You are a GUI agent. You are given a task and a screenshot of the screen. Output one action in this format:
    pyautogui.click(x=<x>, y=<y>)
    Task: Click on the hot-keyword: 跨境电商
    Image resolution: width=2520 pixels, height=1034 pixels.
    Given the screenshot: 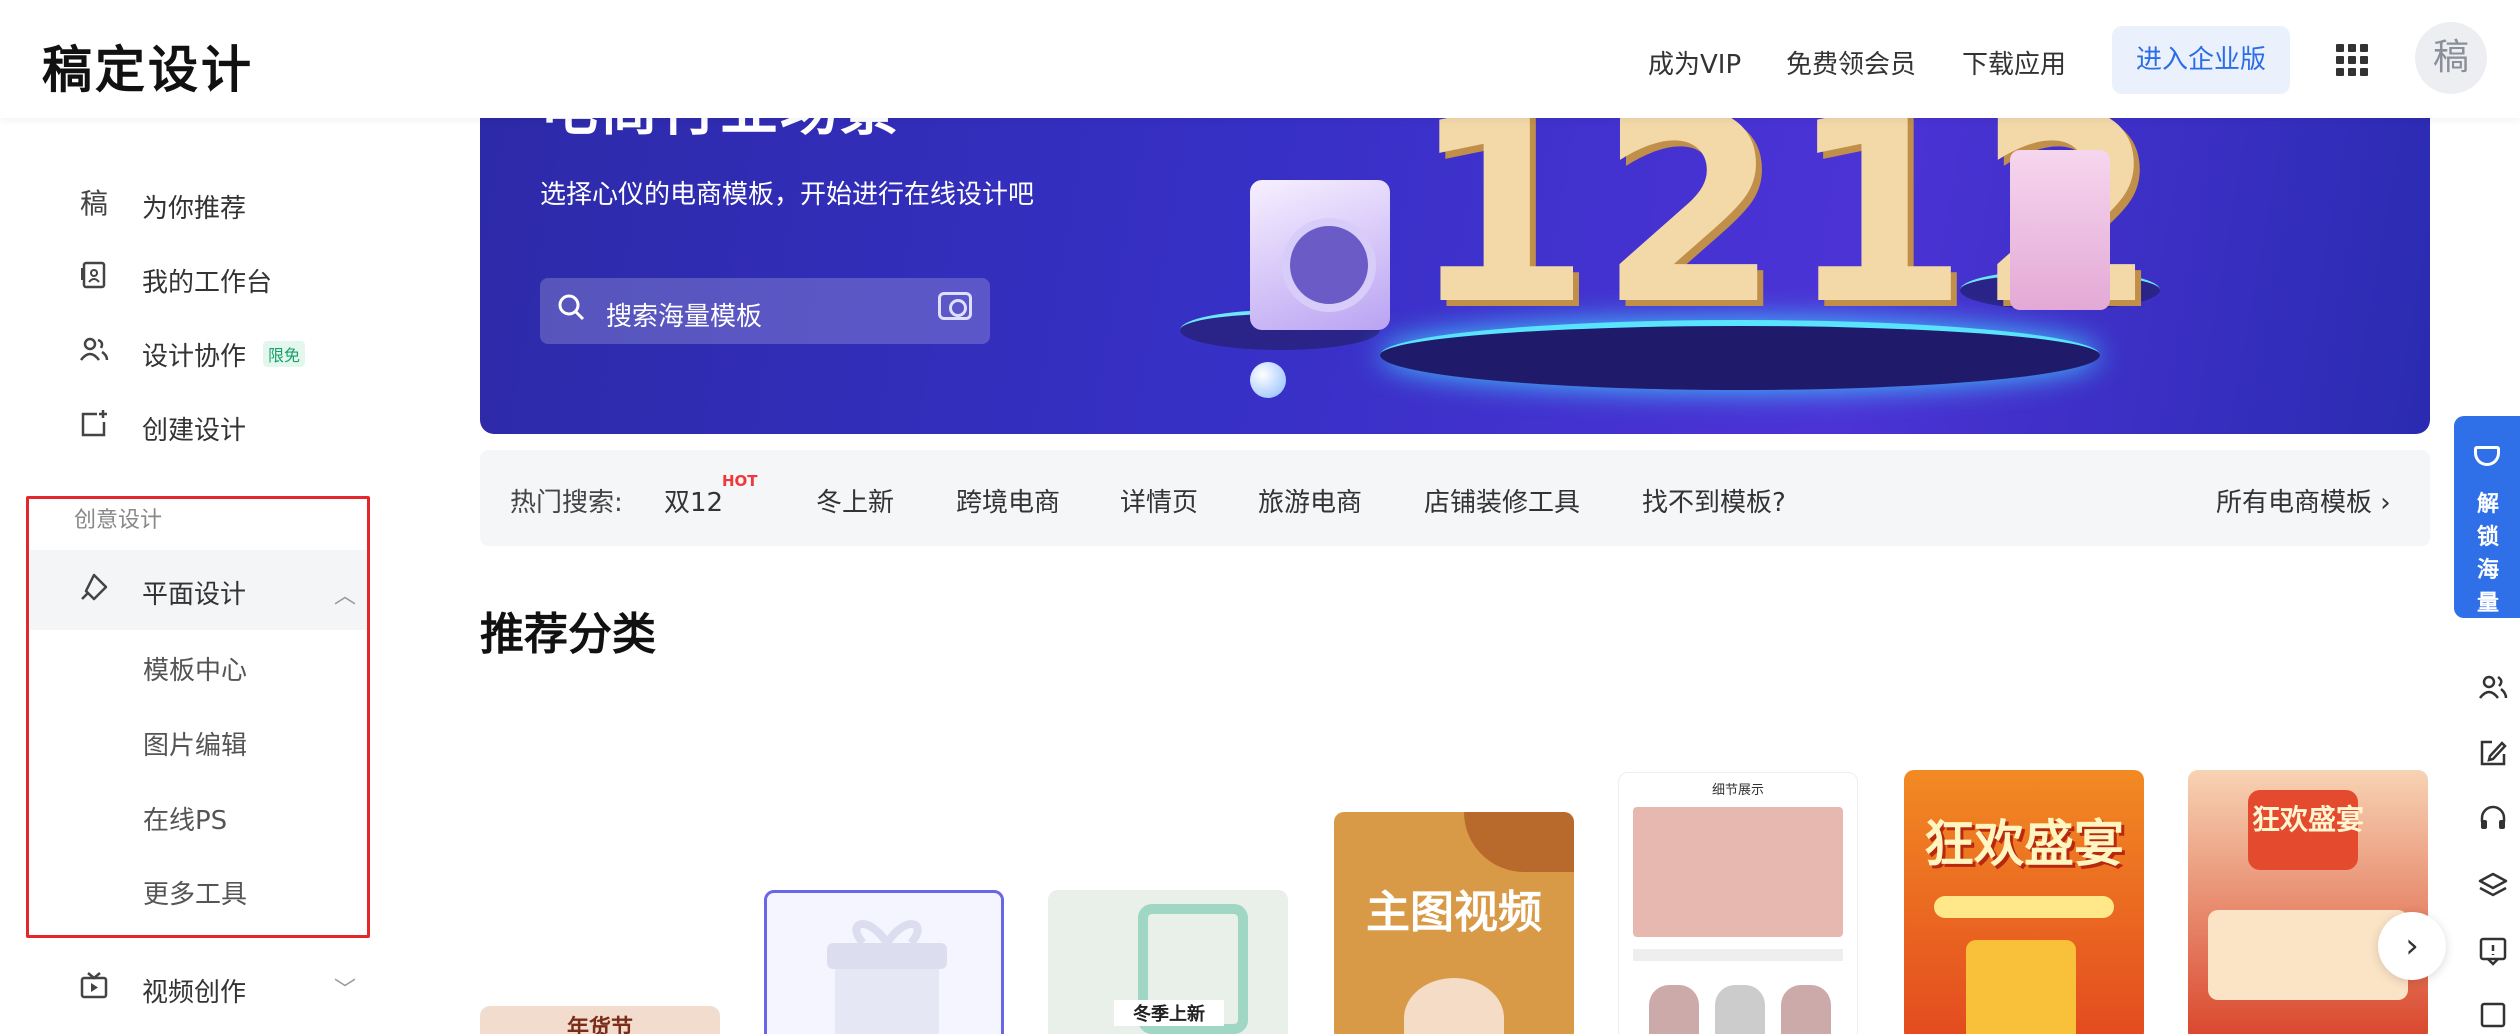 What is the action you would take?
    pyautogui.click(x=1008, y=500)
    